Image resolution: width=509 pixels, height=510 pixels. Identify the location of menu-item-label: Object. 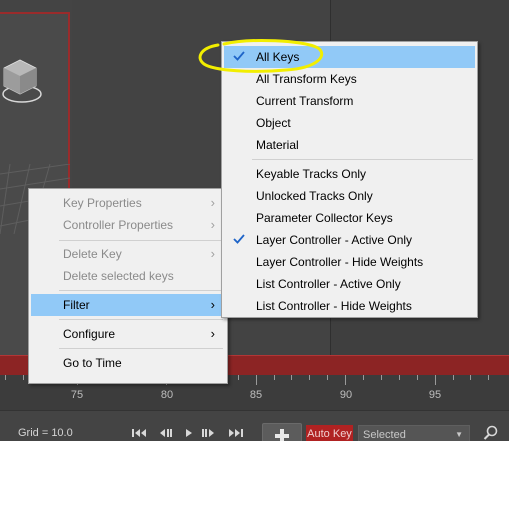
(273, 123).